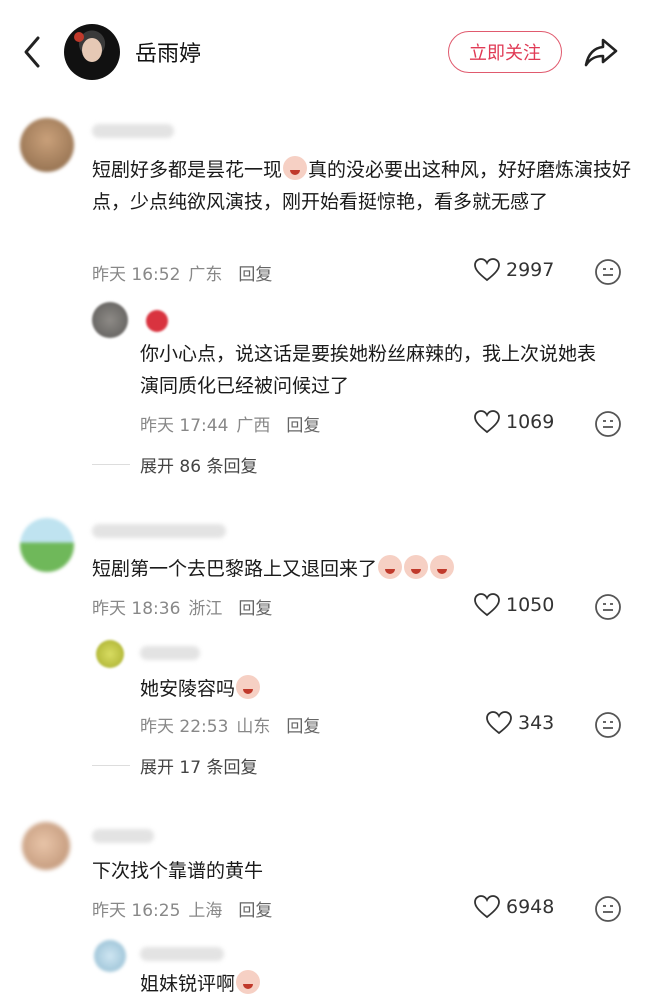 The image size is (646, 1000). What do you see at coordinates (368, 370) in the screenshot?
I see `reply-text: 你小心点，说这话是要挨她粉丝麻辣的，我上次说她表演同质化已经被问候过了` at bounding box center [368, 370].